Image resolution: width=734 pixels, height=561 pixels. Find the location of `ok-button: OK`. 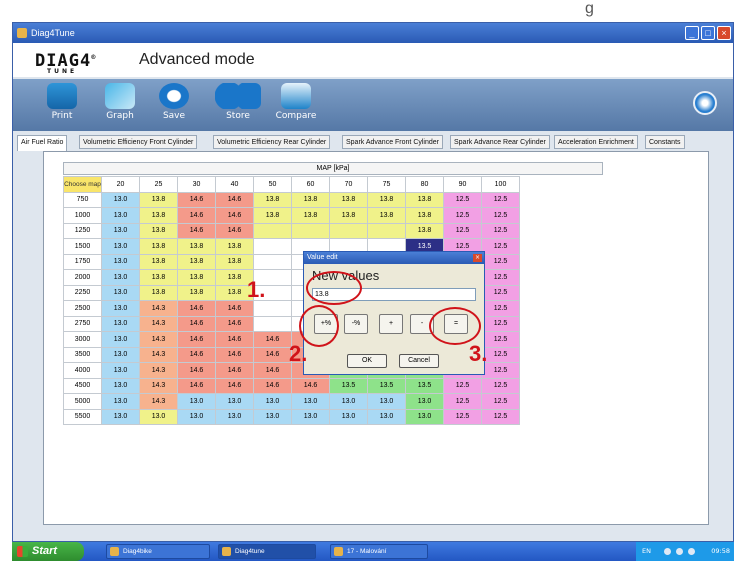

ok-button: OK is located at coordinates (367, 361).